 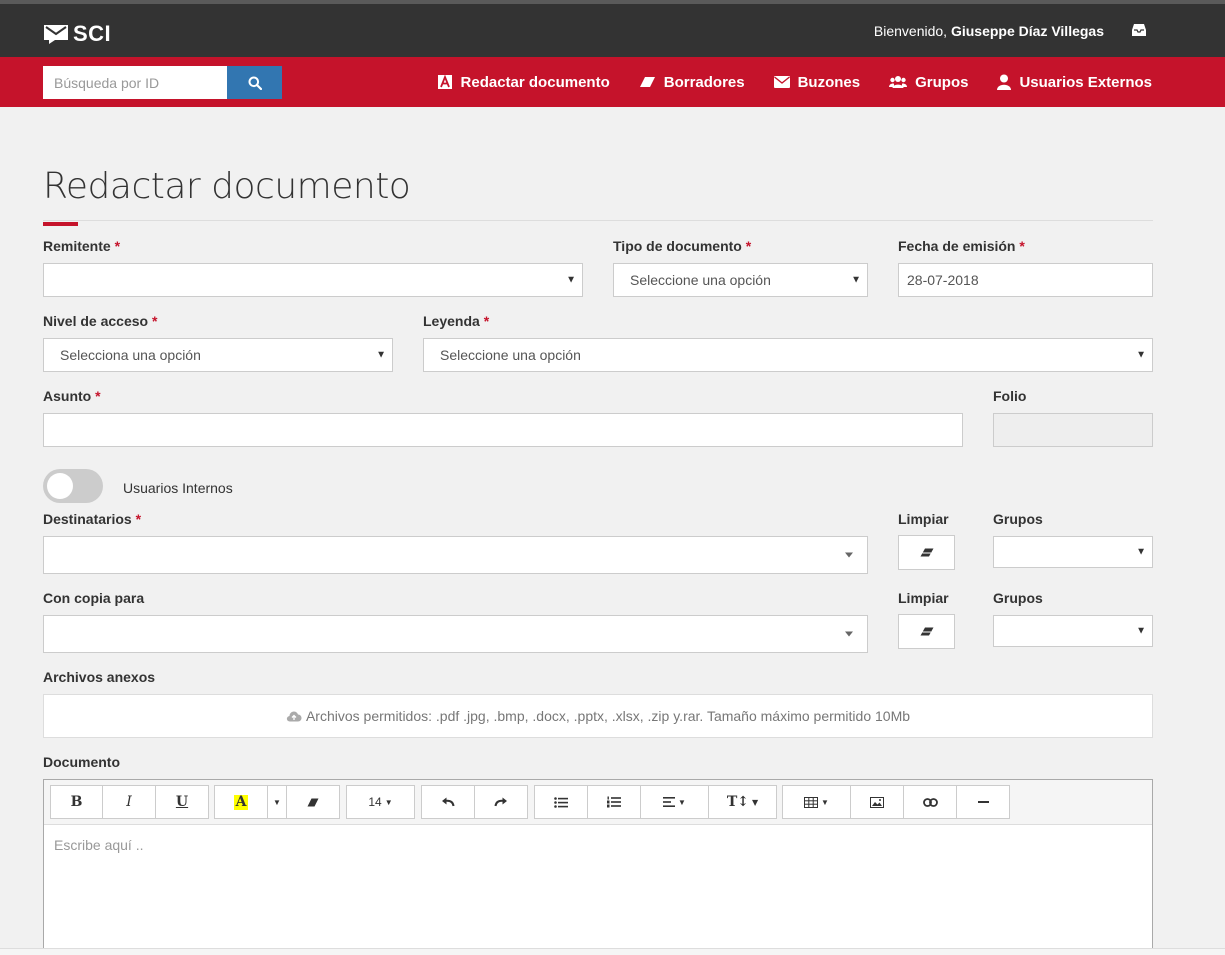 I want to click on document-label: Documento, so click(x=81, y=762).